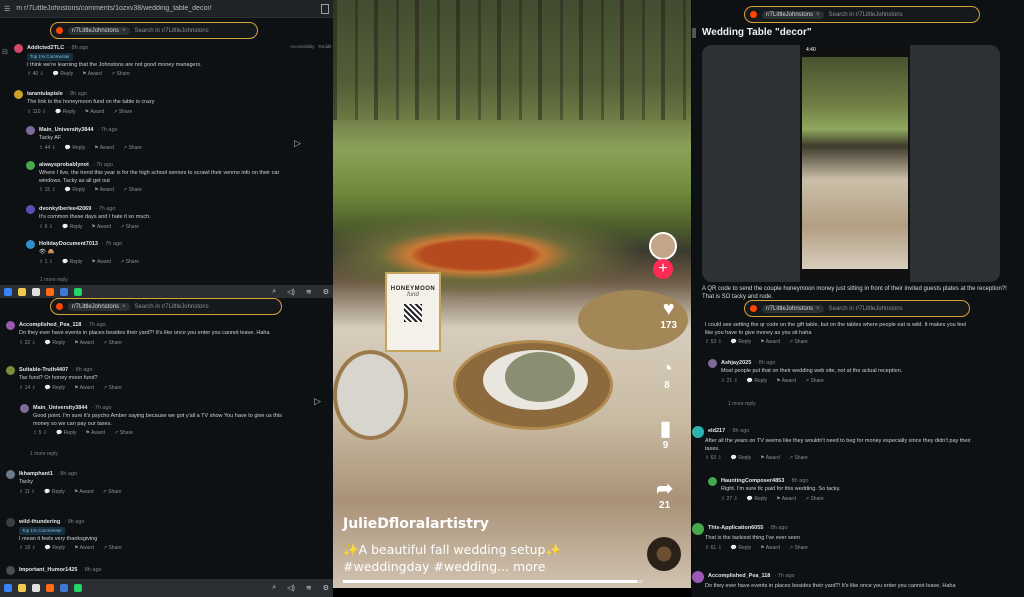  Describe the element at coordinates (309, 588) in the screenshot. I see `wifi-icon: ≋` at that location.